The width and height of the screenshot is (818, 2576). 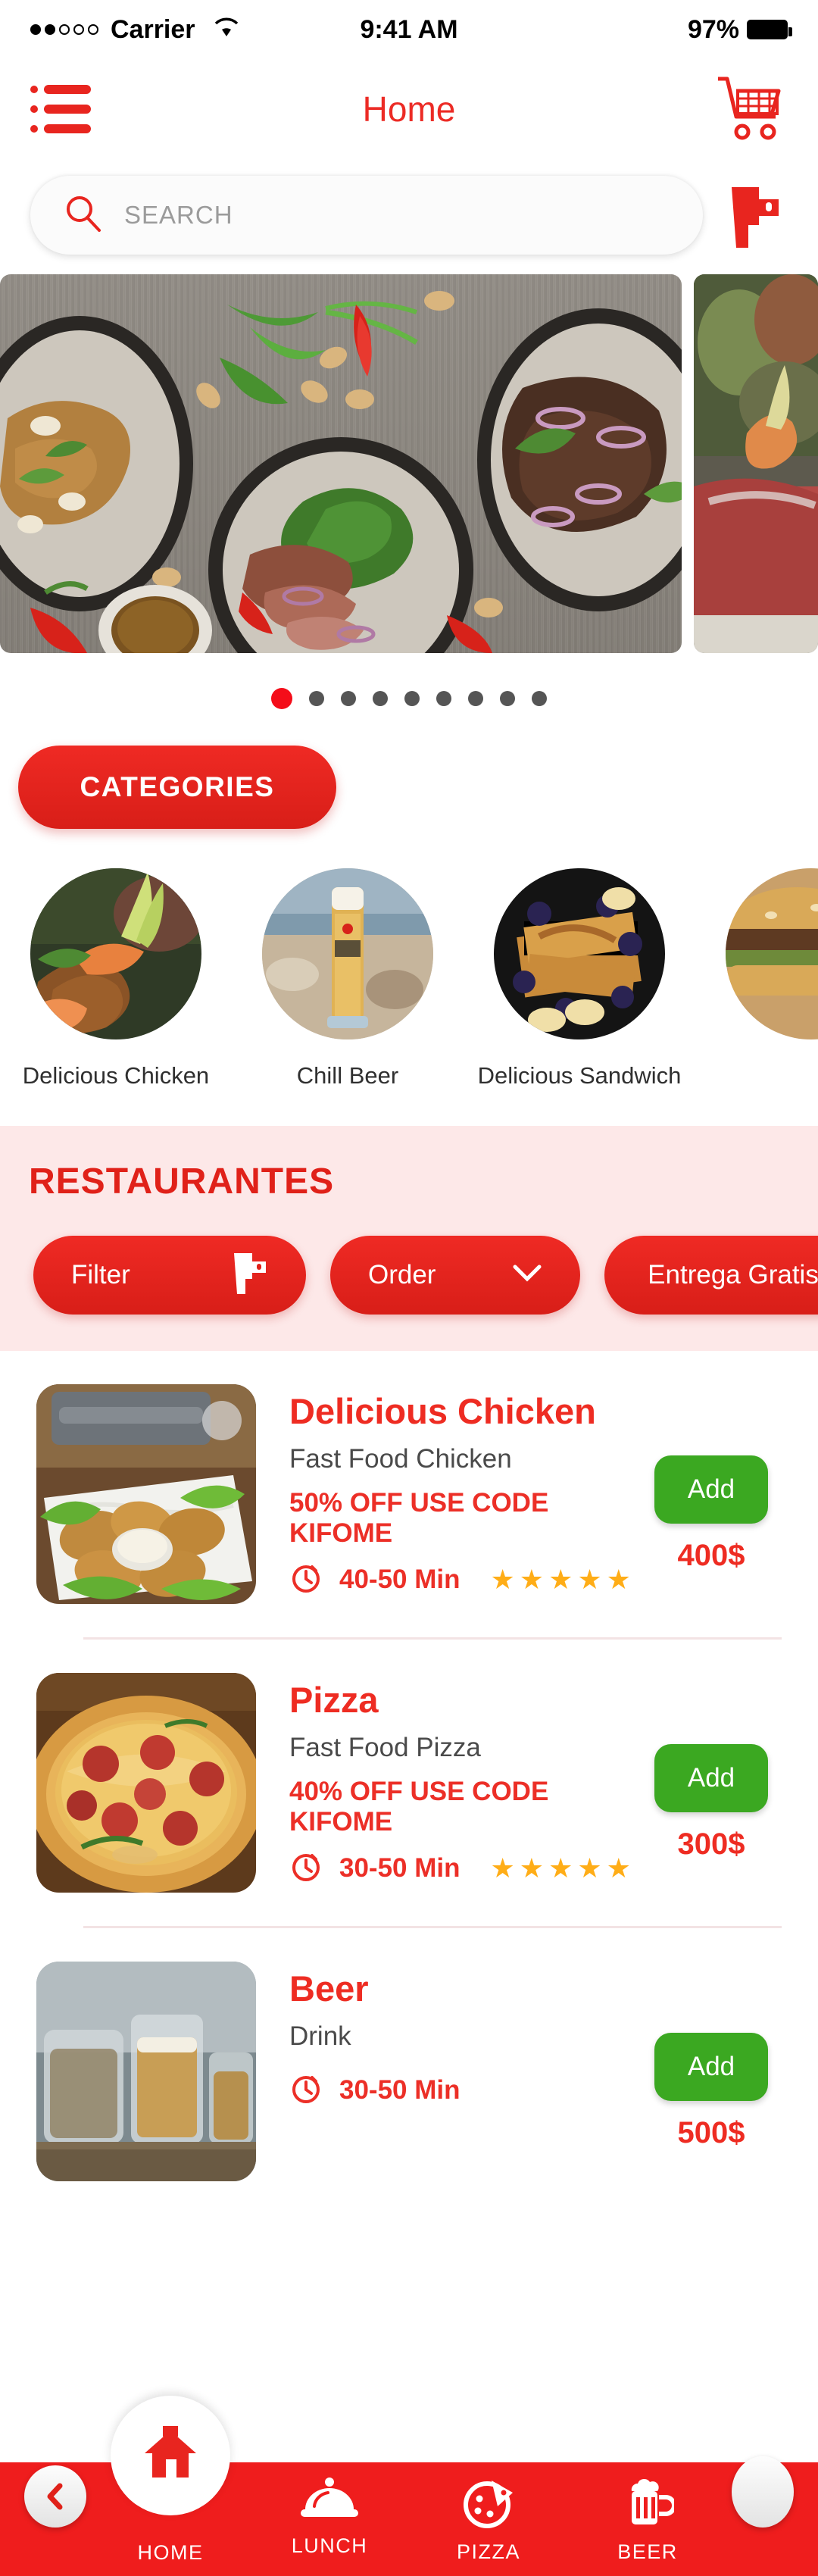 I want to click on nav-items: HOME LUNCH PIZZA BEER, so click(x=409, y=2481).